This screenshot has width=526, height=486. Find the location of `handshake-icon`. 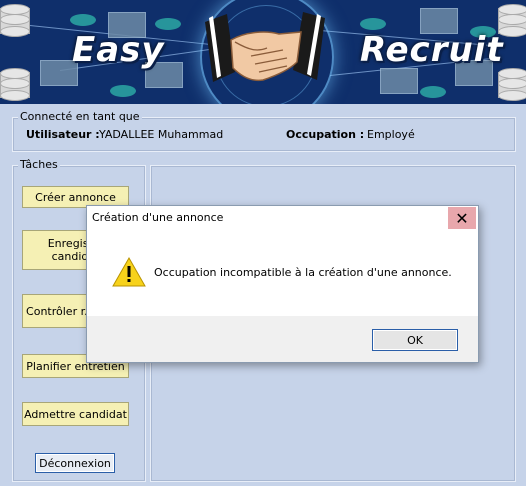

handshake-icon is located at coordinates (265, 47).